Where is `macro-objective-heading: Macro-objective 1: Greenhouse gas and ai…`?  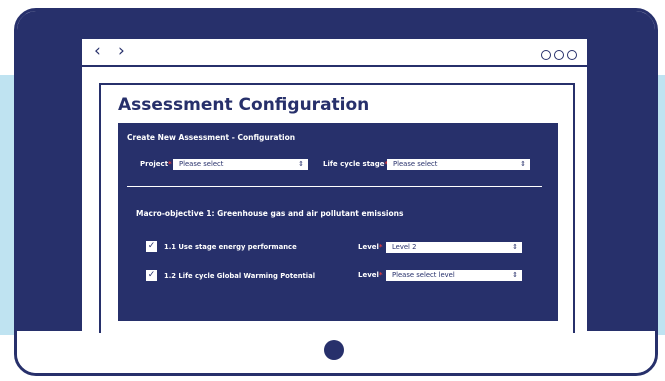
macro-objective-heading: Macro-objective 1: Greenhouse gas and ai… is located at coordinates (270, 213).